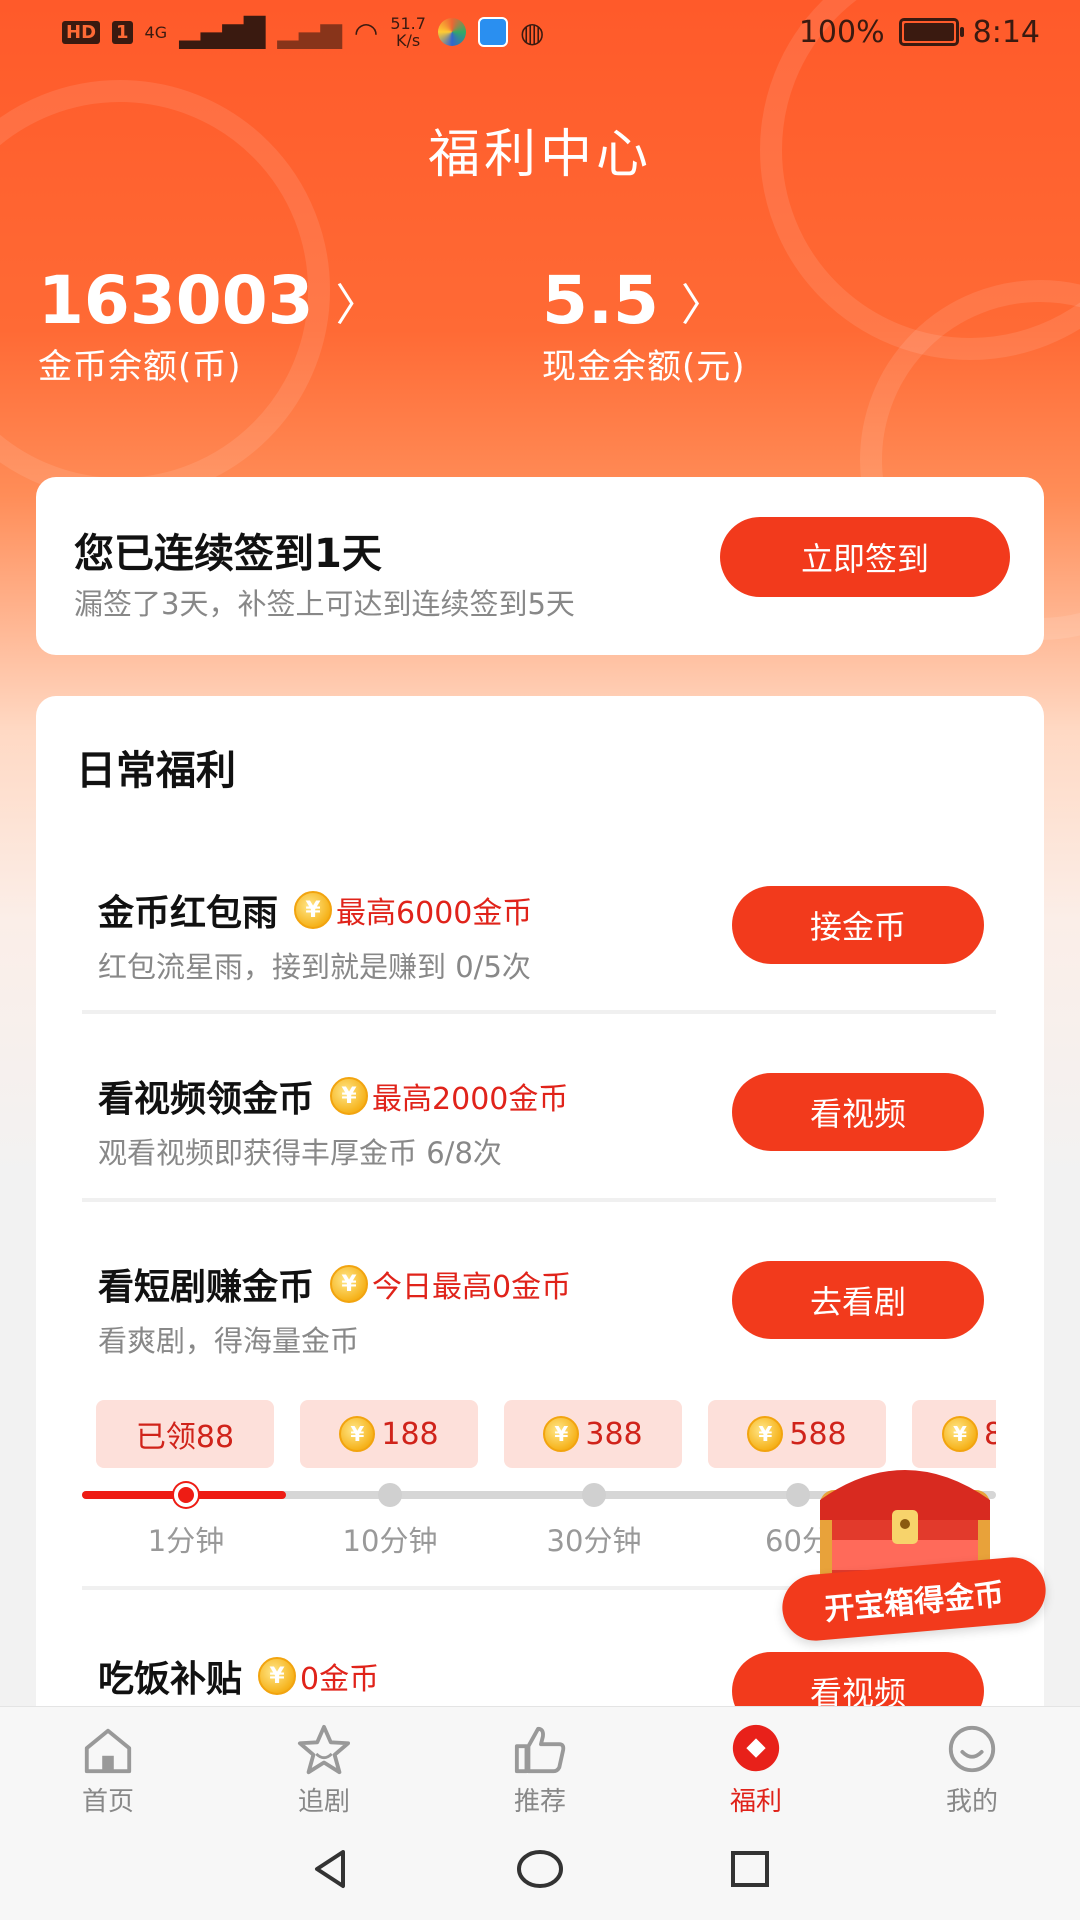  What do you see at coordinates (540, 1750) in the screenshot?
I see `thumbs-up-icon` at bounding box center [540, 1750].